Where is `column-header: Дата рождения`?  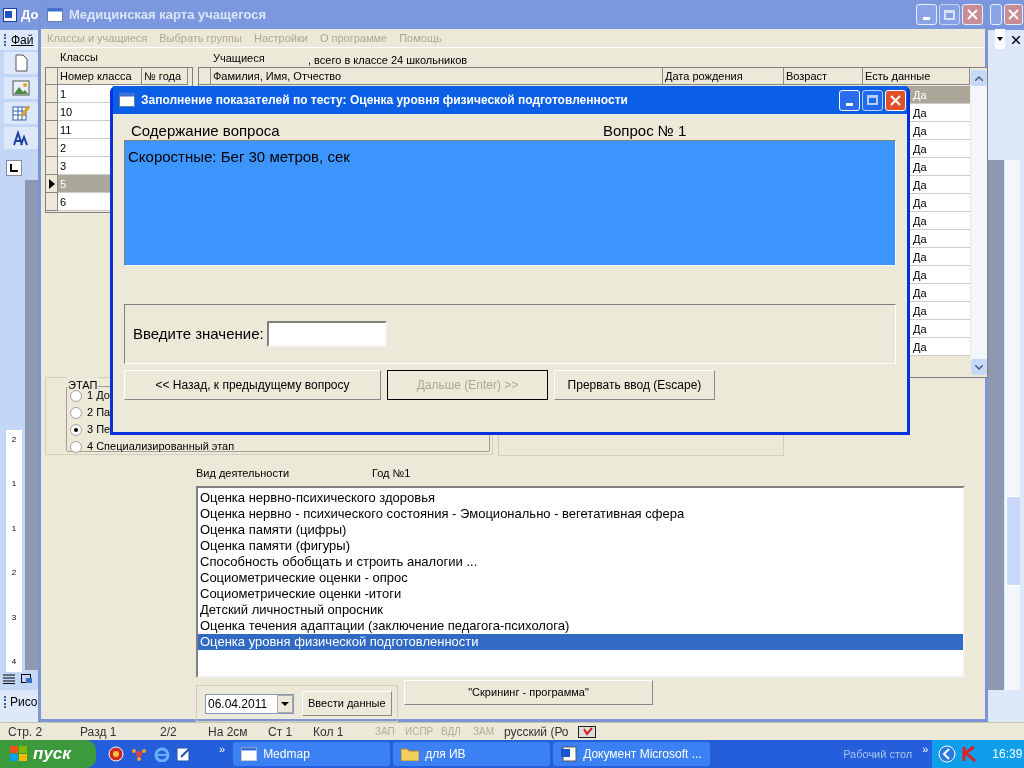 column-header: Дата рождения is located at coordinates (723, 76).